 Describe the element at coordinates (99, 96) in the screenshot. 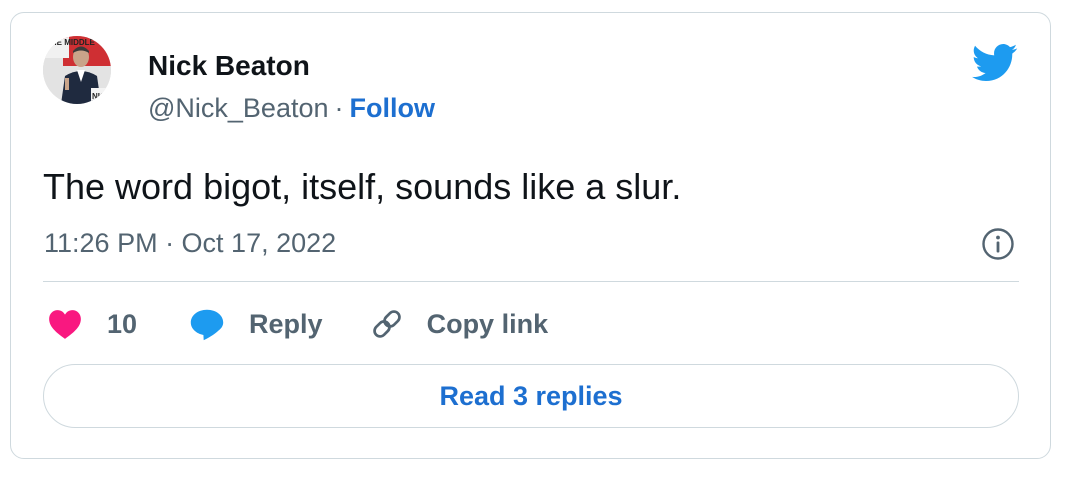

I see `avatar-backdrop-text-bottom: NIC` at that location.